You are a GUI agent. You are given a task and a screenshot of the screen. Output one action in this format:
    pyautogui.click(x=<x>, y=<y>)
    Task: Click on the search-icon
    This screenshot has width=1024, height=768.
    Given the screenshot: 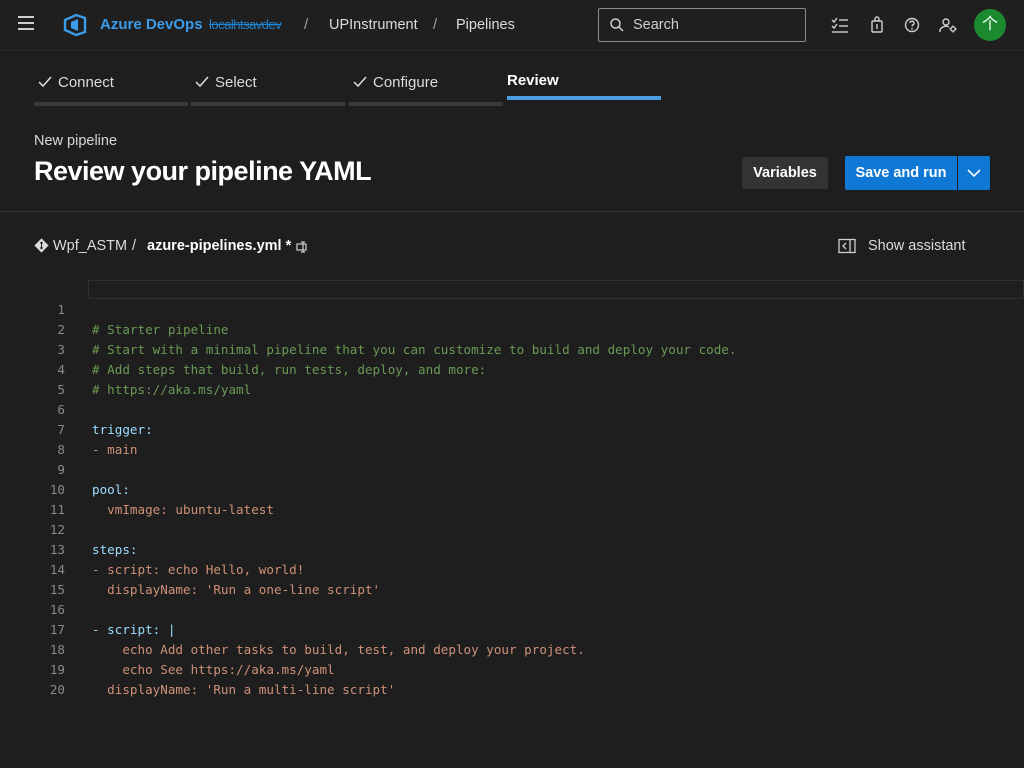 What is the action you would take?
    pyautogui.click(x=617, y=25)
    